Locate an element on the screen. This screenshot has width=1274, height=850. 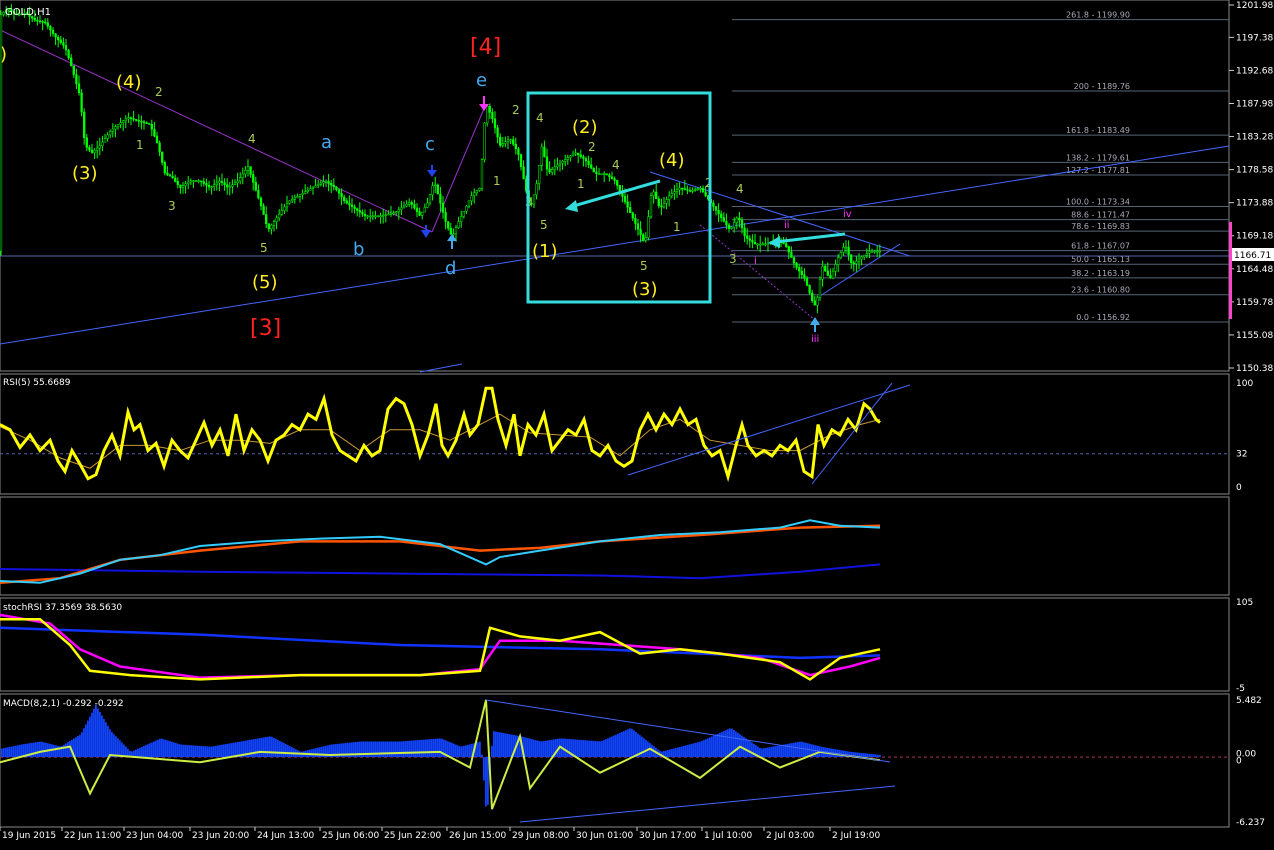
fib-label: 88.6 - 1171.47 is located at coordinates (1100, 215).